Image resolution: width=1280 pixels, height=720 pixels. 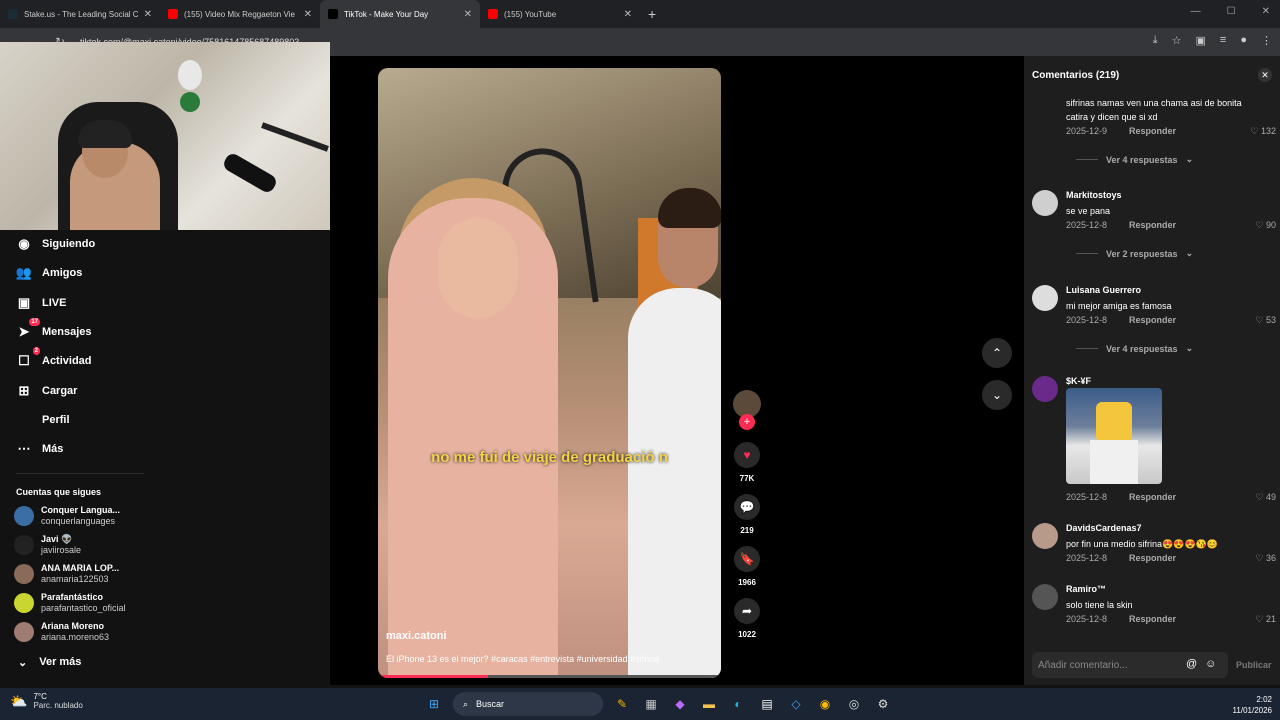 What do you see at coordinates (240, 14) in the screenshot?
I see `browser-tab: (155) Video Mix Reggaeton Vie ✕` at bounding box center [240, 14].